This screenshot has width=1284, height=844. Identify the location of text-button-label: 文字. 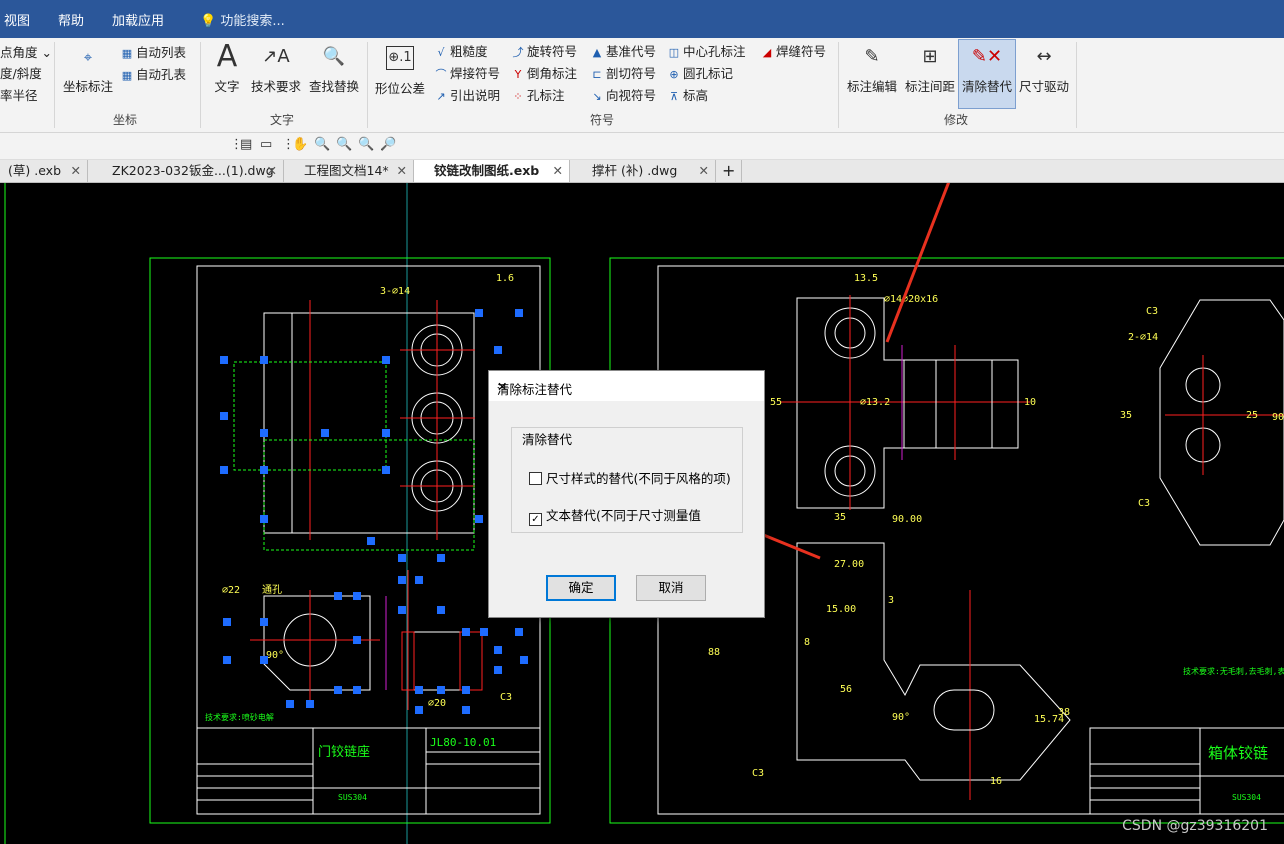
(227, 86).